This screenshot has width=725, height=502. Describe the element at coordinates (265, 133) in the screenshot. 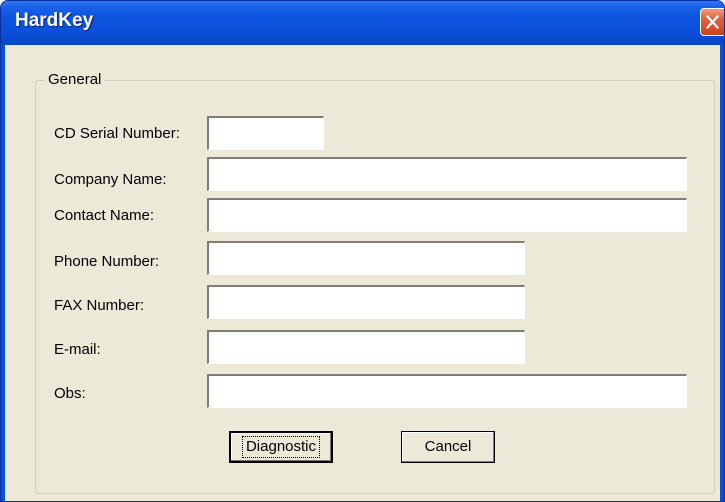

I see `cd-serial-number-input` at that location.